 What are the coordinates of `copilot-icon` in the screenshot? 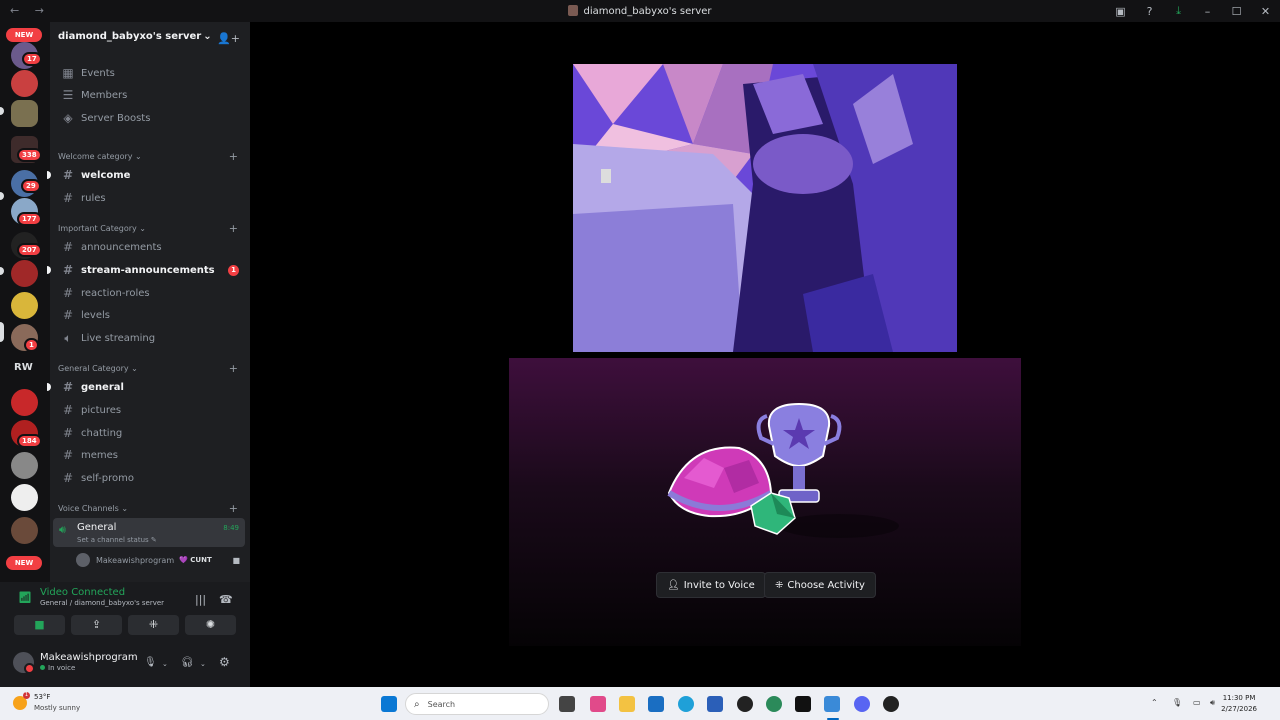 It's located at (598, 704).